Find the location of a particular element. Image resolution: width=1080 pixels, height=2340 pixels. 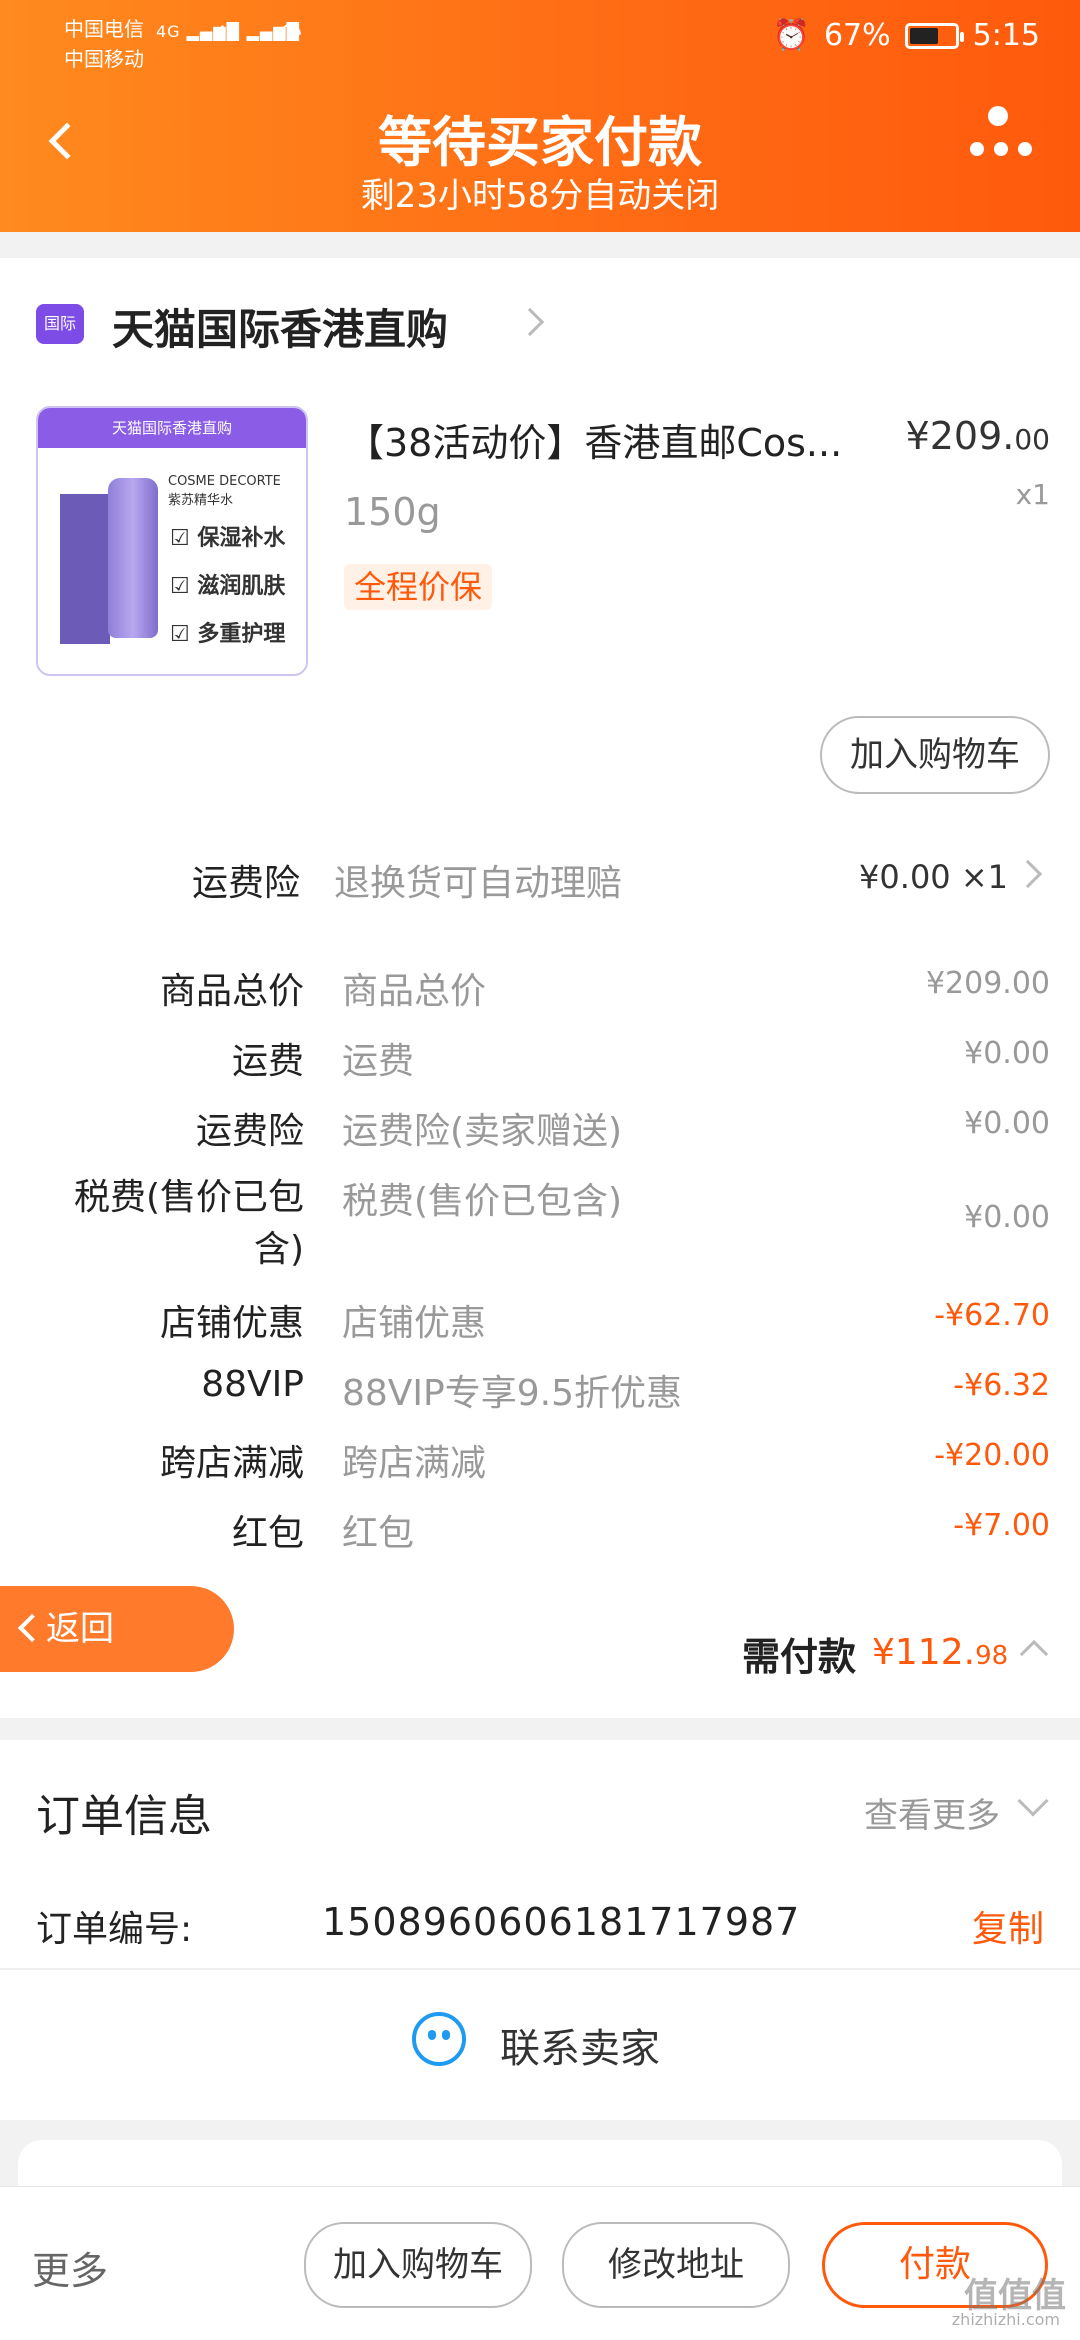

wifi-icon: ◠ is located at coordinates (291, 32).